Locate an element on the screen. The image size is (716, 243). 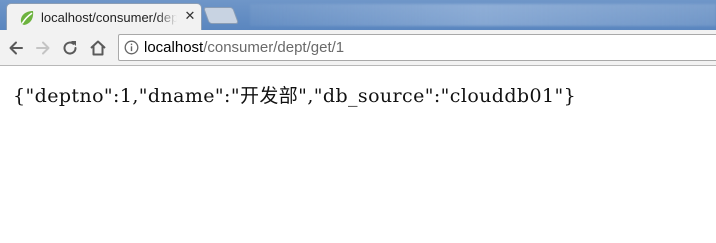
forward-arrow-icon is located at coordinates (43, 48).